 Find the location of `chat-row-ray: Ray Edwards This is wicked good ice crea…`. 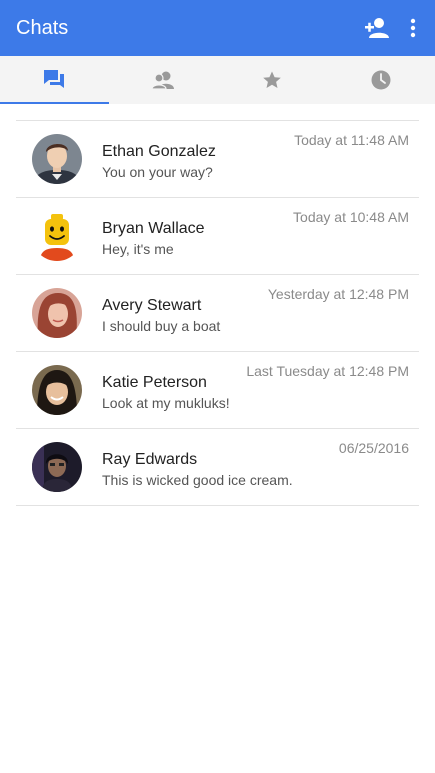

chat-row-ray: Ray Edwards This is wicked good ice crea… is located at coordinates (217, 467).